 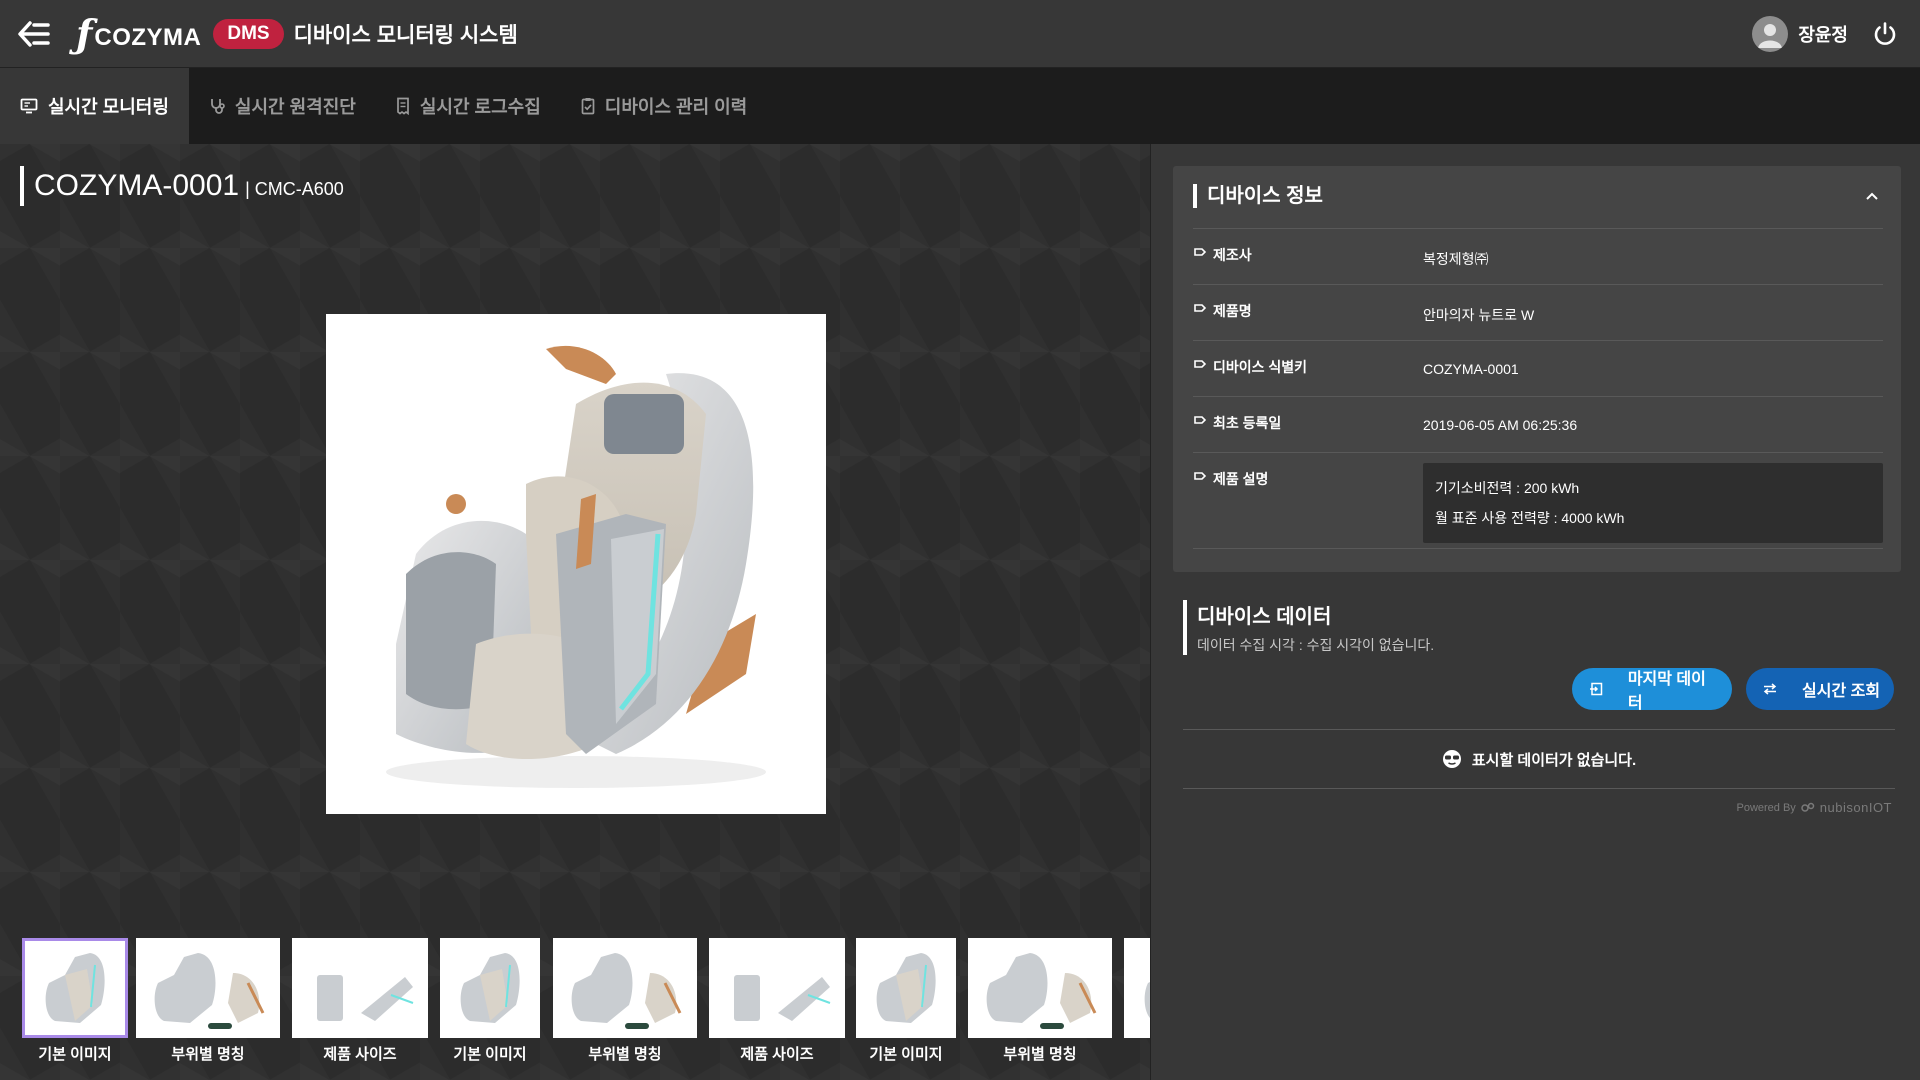 I want to click on user-menu: 장윤정, so click(x=1800, y=34).